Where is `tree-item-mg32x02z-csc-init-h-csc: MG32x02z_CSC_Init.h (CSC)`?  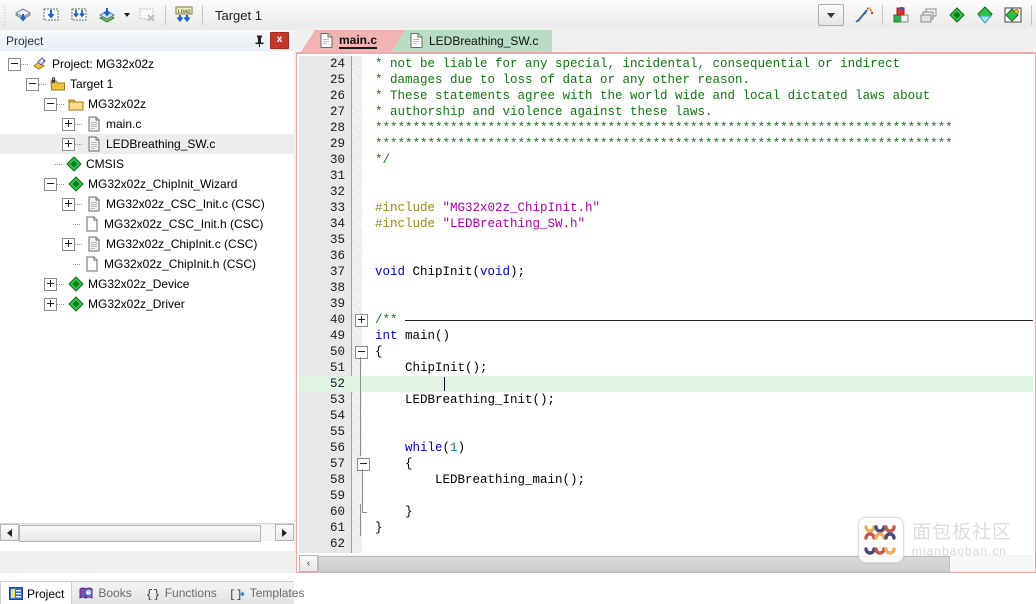 tree-item-mg32x02z-csc-init-h-csc: MG32x02z_CSC_Init.h (CSC) is located at coordinates (147, 224).